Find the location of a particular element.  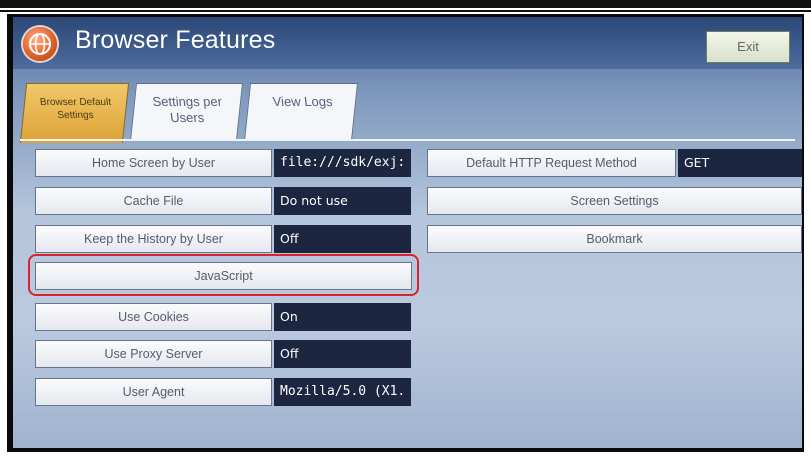

tab-underline is located at coordinates (407, 140).